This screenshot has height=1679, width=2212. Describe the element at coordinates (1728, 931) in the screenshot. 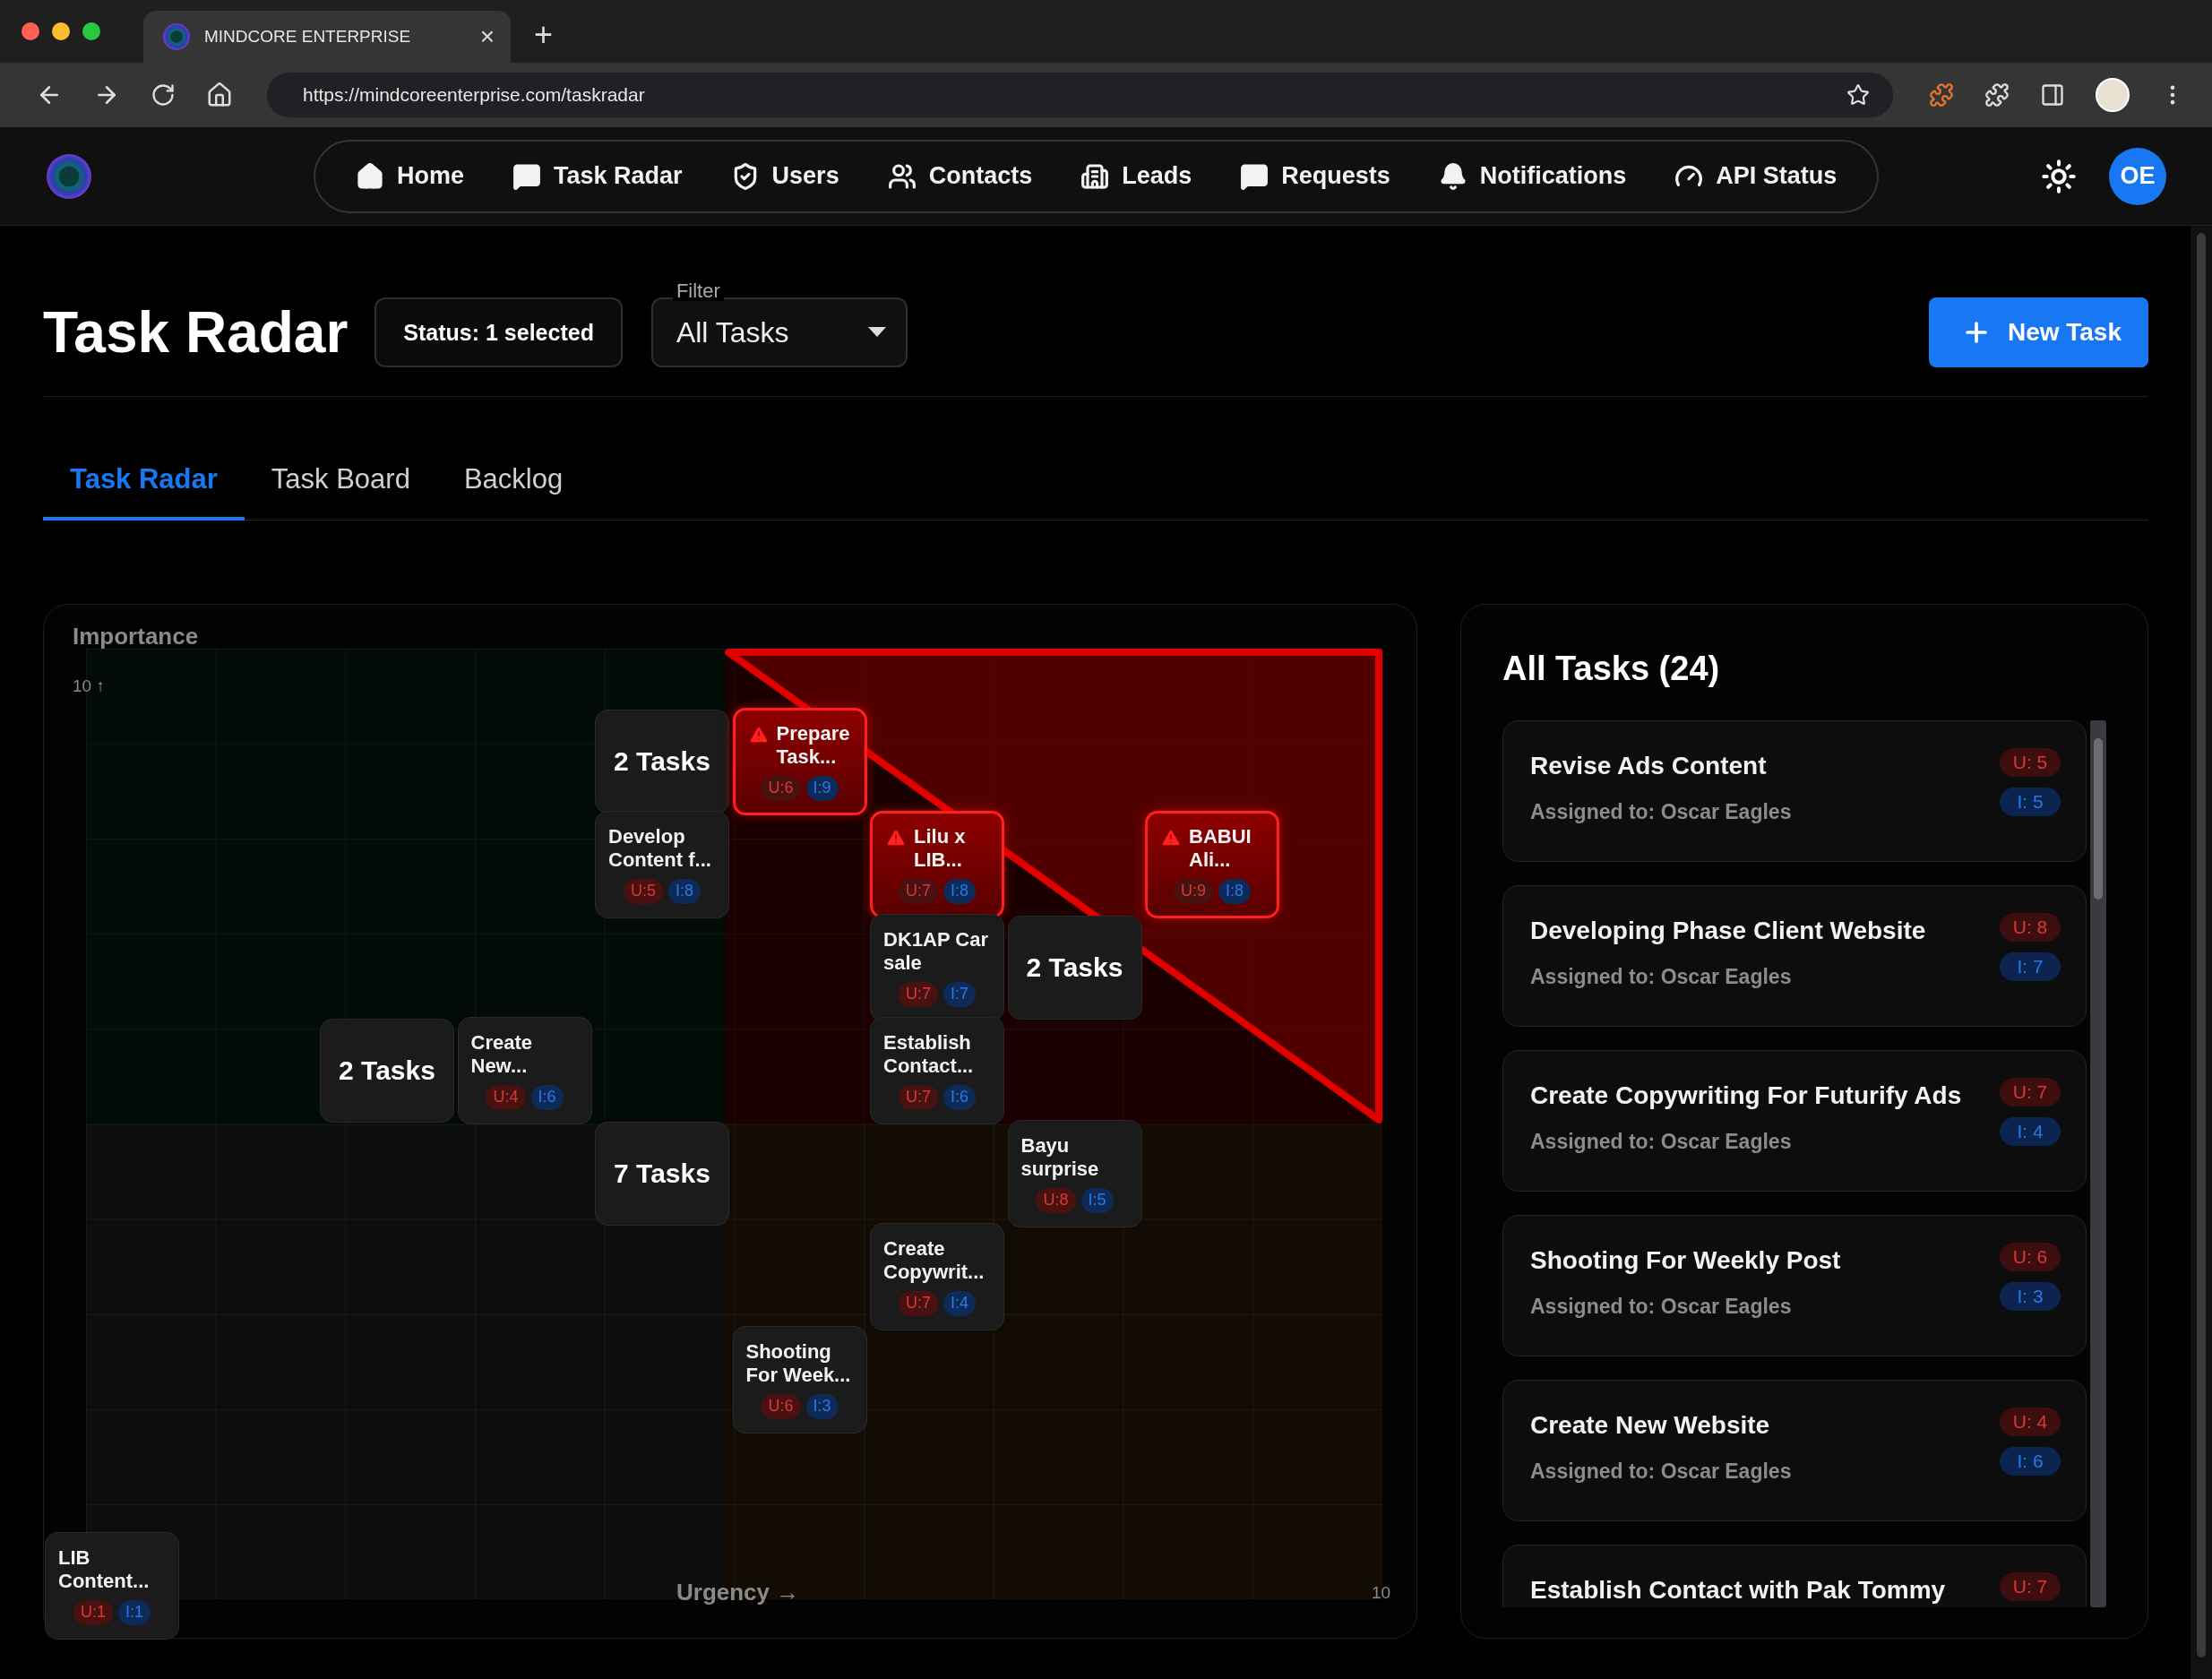

I see `task-title: Developing Phase Client Website` at that location.